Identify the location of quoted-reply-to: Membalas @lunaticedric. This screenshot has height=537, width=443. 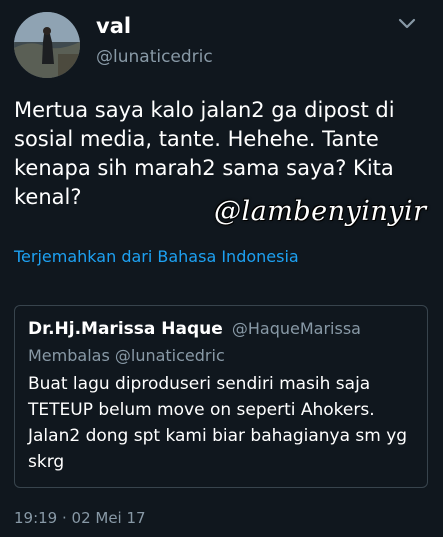
(126, 355).